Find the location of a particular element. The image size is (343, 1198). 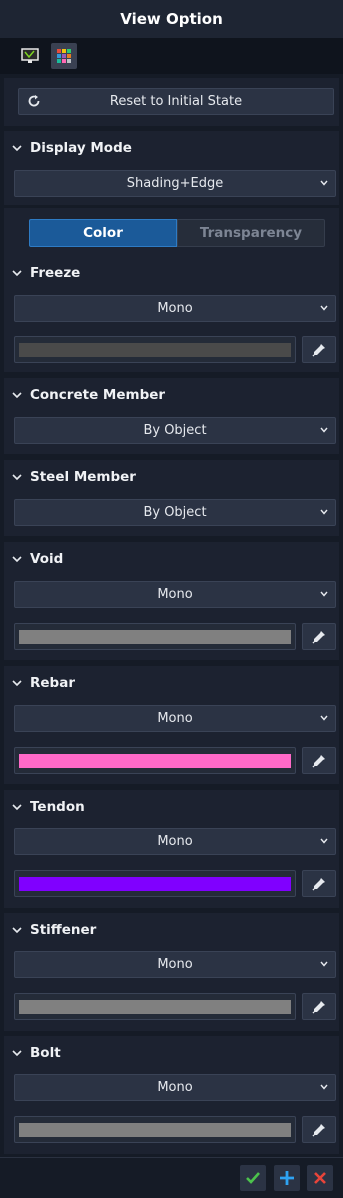

stiffener-mode-value: Mono is located at coordinates (175, 964).